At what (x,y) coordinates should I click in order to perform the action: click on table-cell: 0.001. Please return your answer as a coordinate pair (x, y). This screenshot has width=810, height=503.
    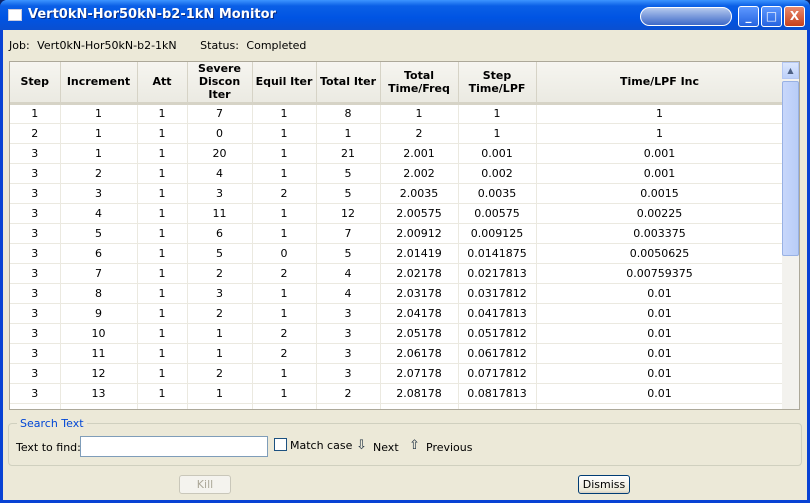
    Looking at the image, I should click on (497, 153).